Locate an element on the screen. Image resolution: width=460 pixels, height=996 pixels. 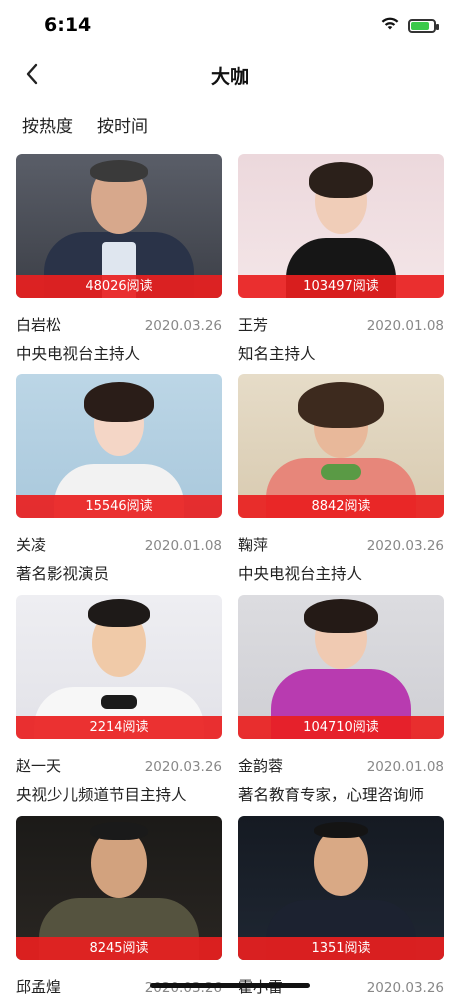
battery-icon is located at coordinates (423, 25).